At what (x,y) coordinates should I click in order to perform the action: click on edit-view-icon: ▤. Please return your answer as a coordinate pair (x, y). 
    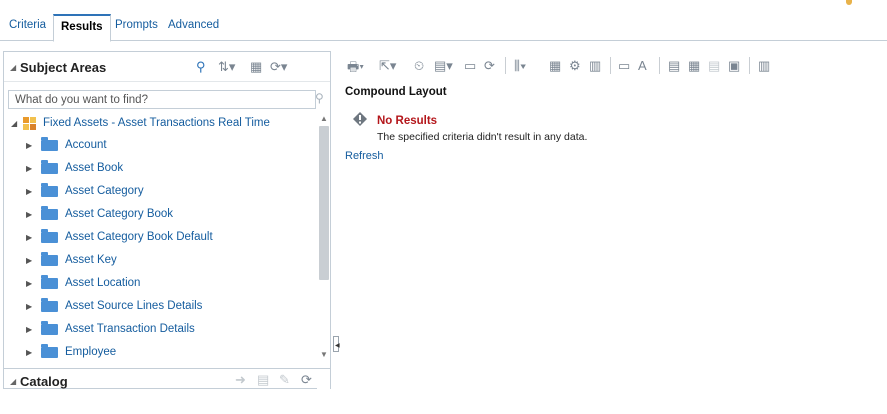
    Looking at the image, I should click on (674, 66).